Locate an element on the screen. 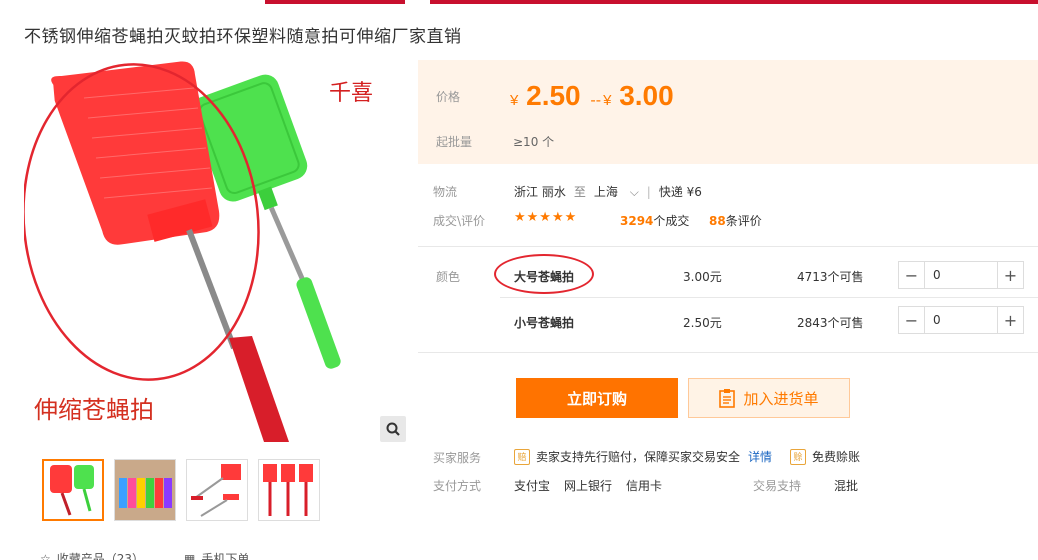 The height and width of the screenshot is (560, 1038). credit-icon: 赊 is located at coordinates (798, 456).